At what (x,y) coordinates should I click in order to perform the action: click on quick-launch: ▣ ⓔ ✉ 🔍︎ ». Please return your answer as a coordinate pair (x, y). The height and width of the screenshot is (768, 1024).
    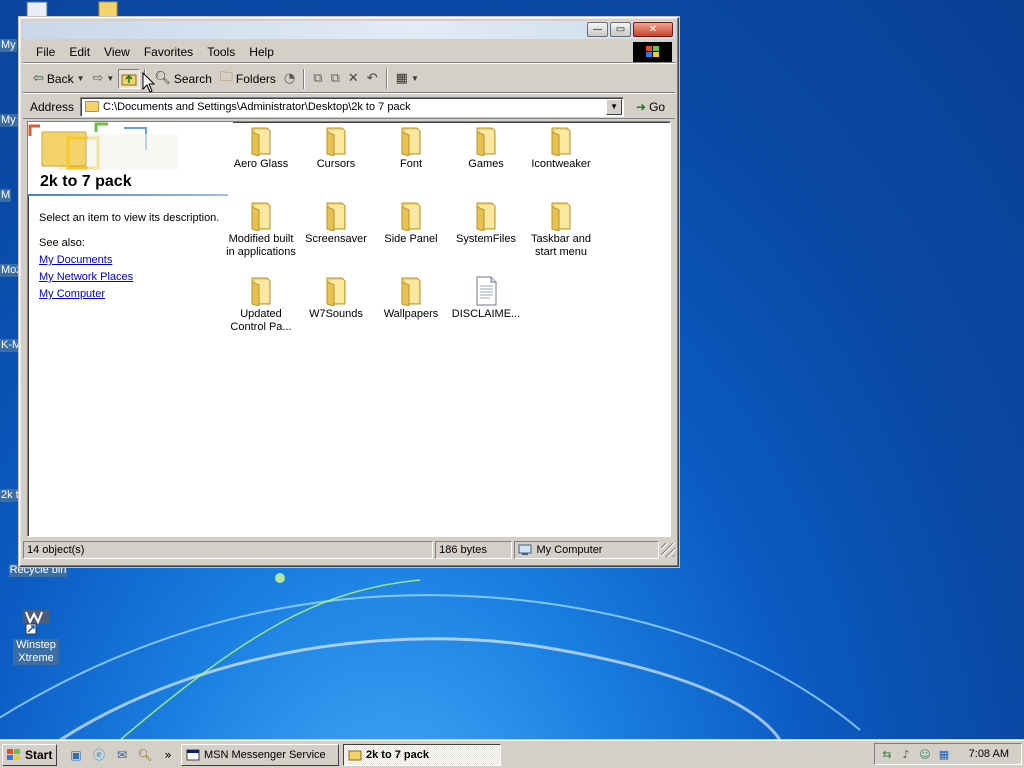
    Looking at the image, I should click on (122, 755).